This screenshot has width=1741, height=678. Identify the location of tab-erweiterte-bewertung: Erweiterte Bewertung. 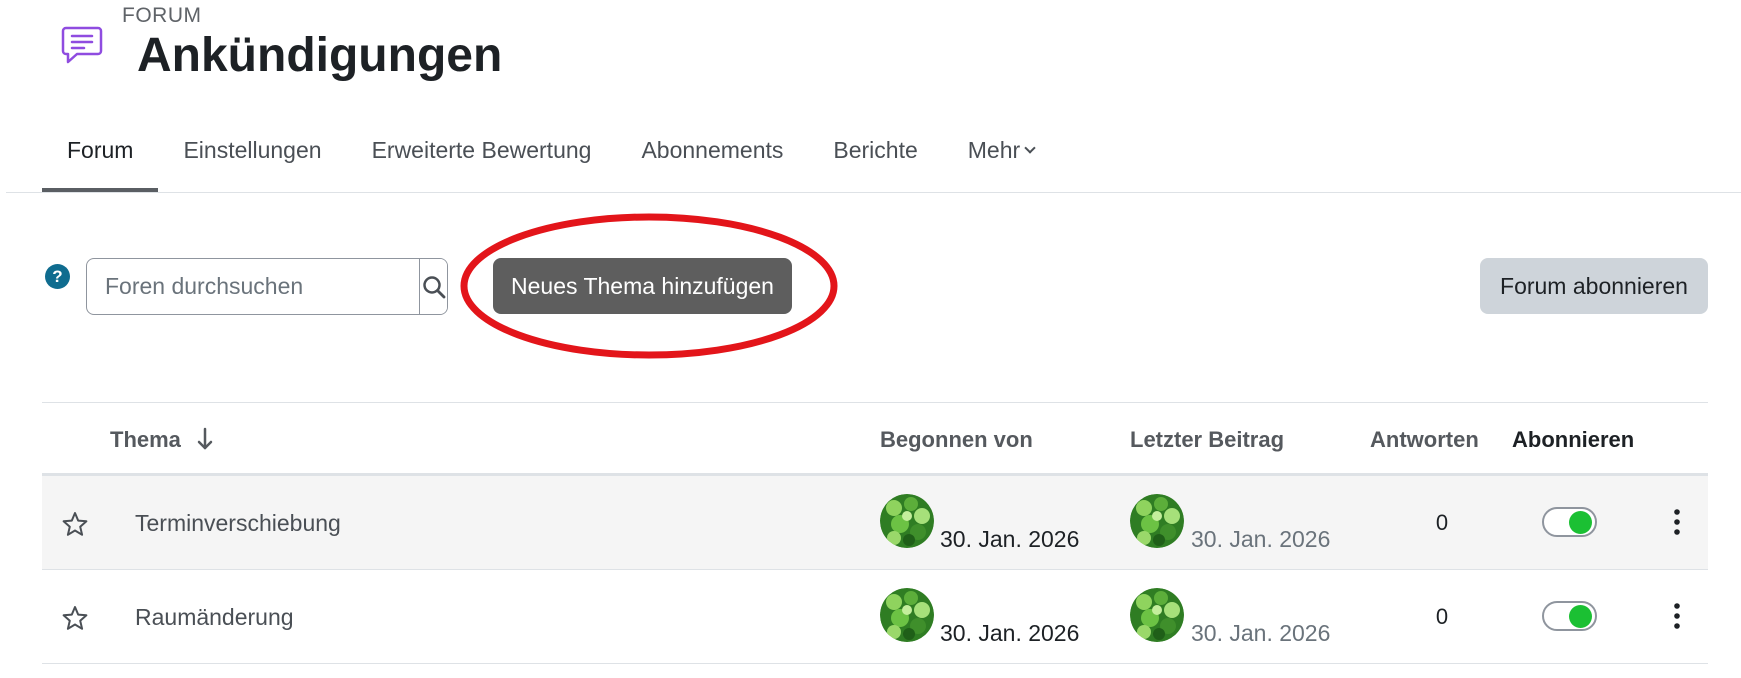
(482, 150).